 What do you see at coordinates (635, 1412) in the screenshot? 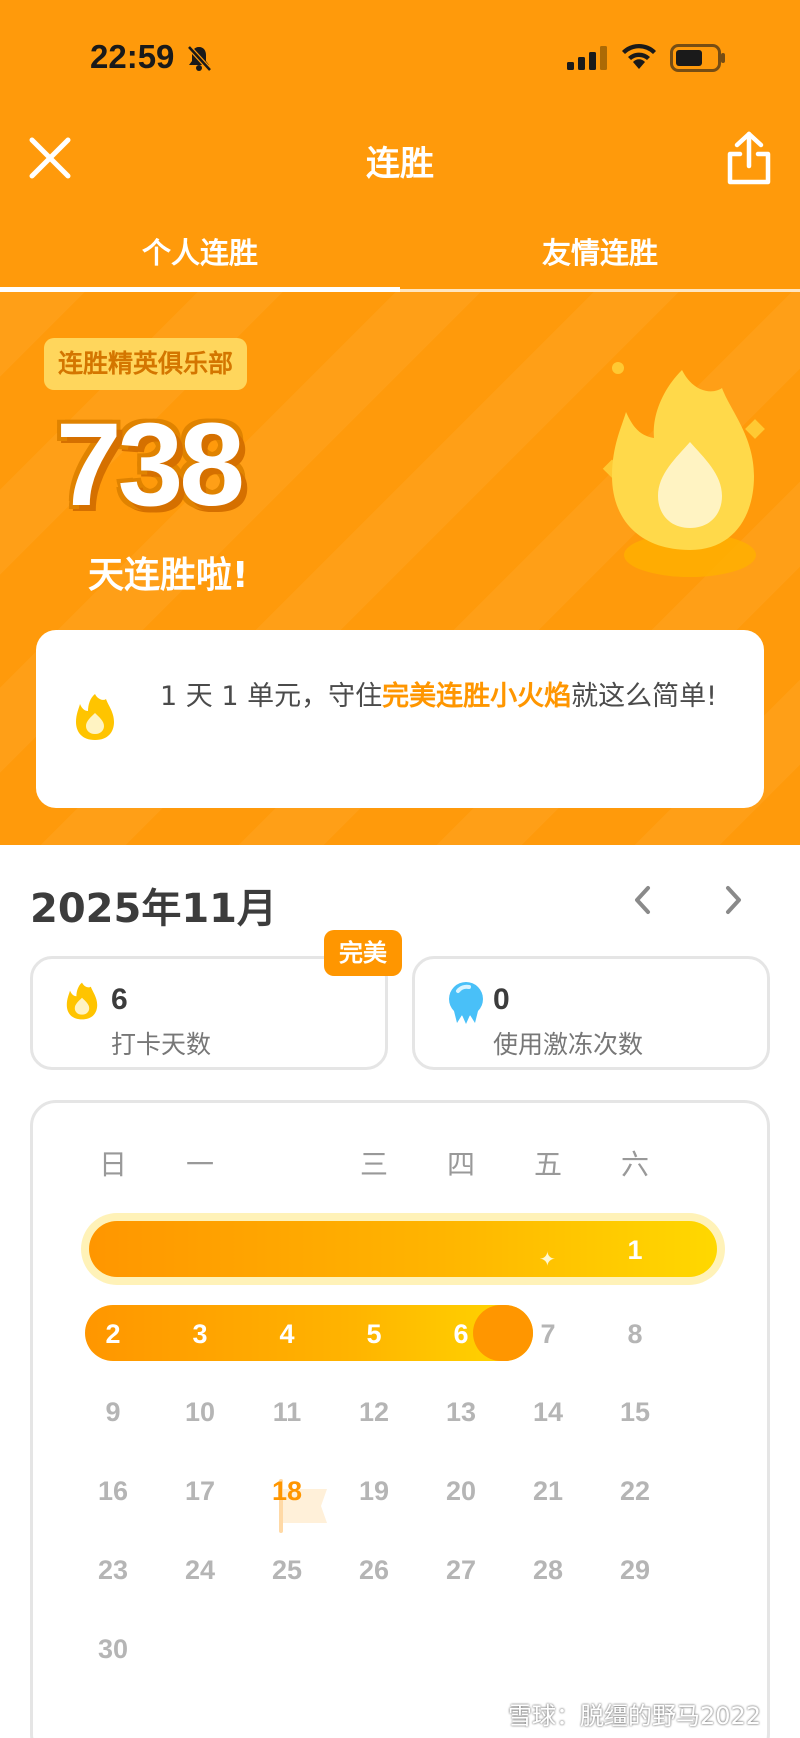
I see `calendar-day: 15` at bounding box center [635, 1412].